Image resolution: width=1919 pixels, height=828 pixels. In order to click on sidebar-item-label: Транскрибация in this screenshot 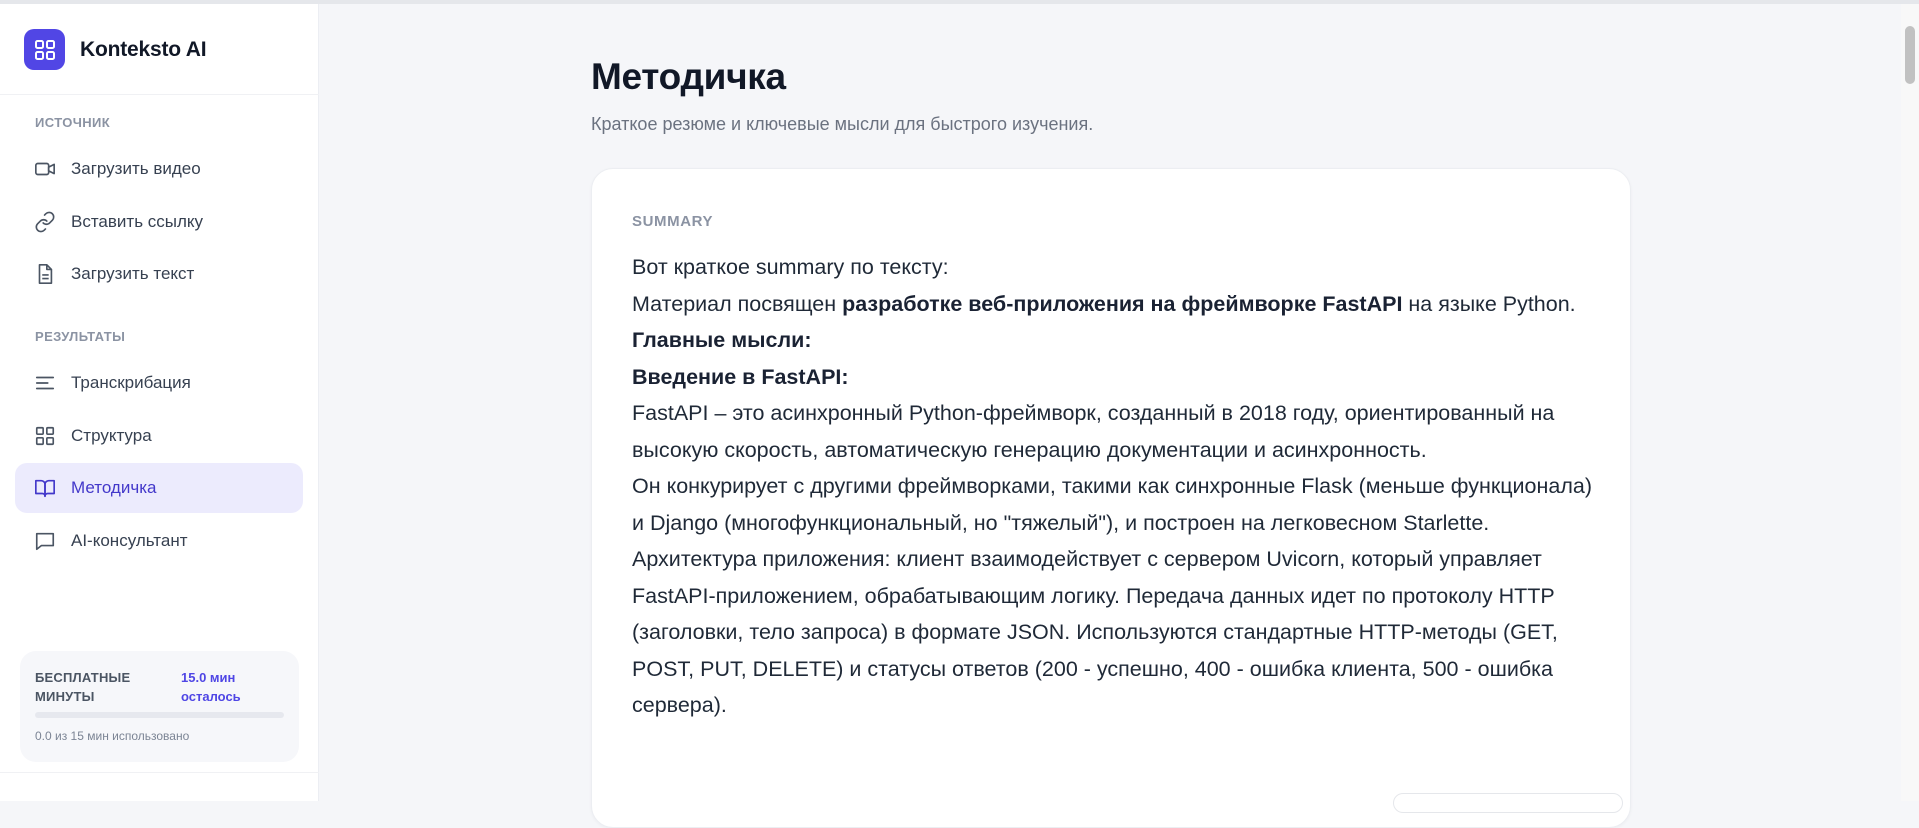, I will do `click(131, 382)`.